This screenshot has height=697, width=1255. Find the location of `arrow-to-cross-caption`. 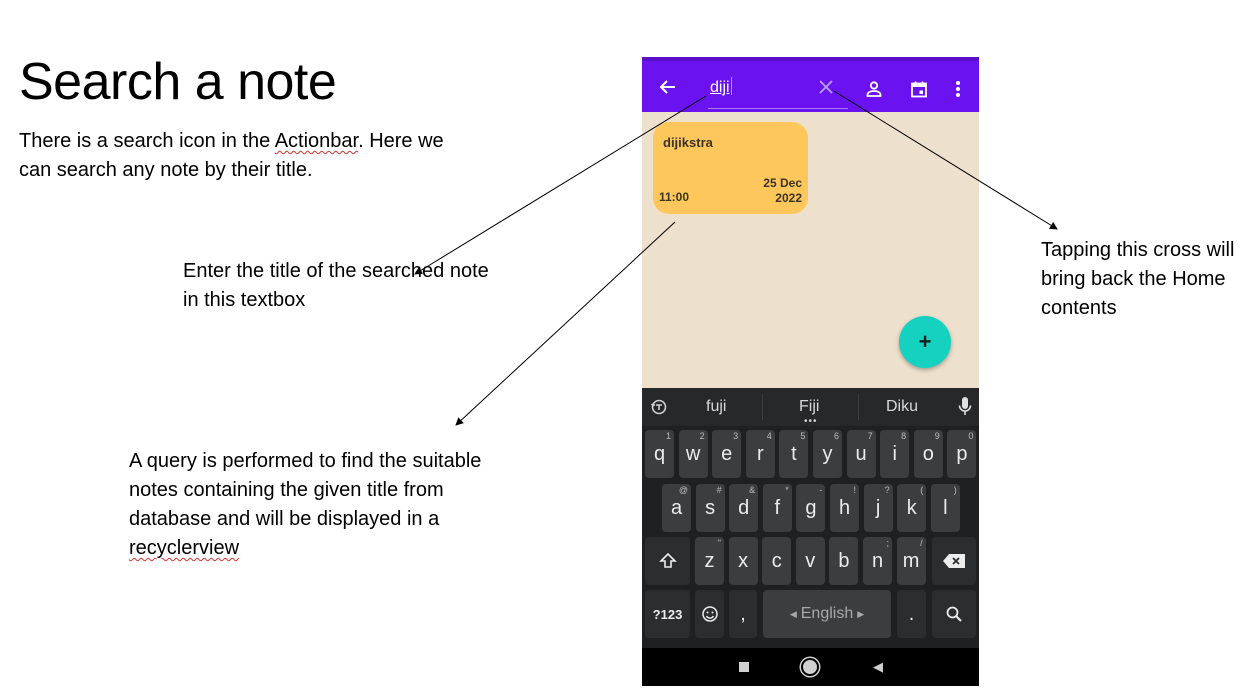

arrow-to-cross-caption is located at coordinates (945, 160).